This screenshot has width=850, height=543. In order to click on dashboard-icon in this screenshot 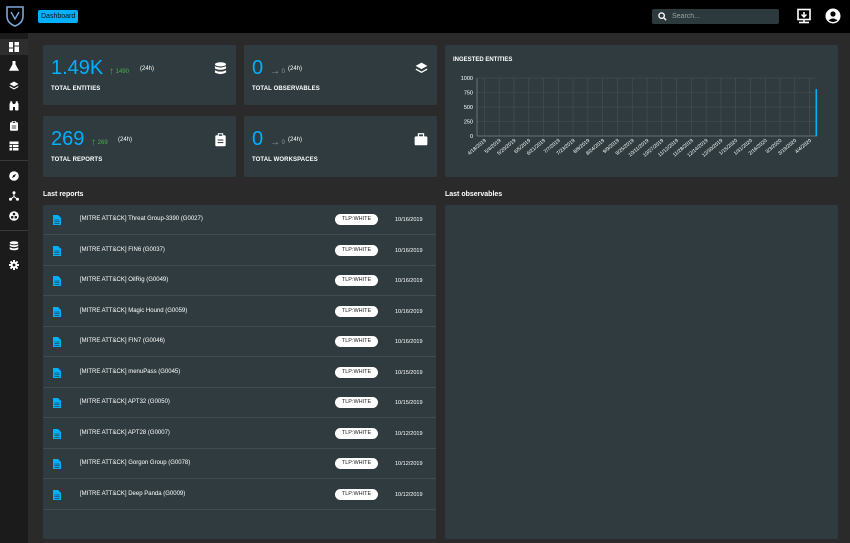, I will do `click(14, 47)`.